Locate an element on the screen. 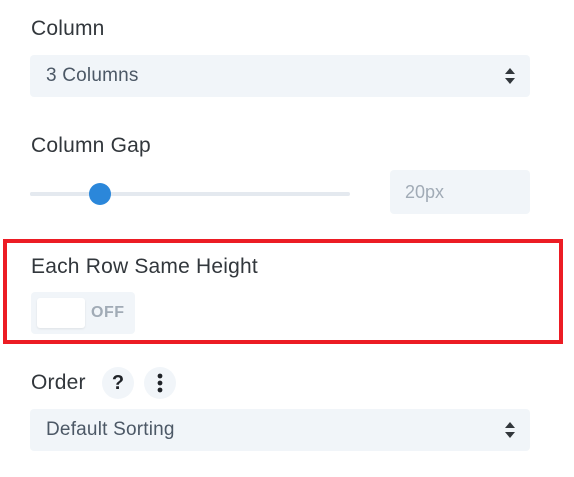 The height and width of the screenshot is (477, 574). question-icon: ? is located at coordinates (118, 382).